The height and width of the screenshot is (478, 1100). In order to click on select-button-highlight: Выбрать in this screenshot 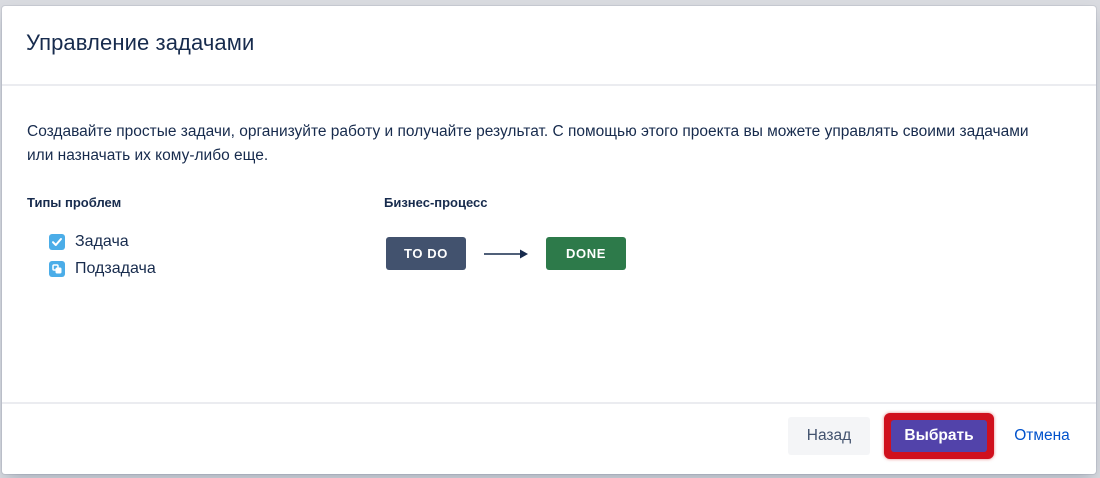, I will do `click(939, 436)`.